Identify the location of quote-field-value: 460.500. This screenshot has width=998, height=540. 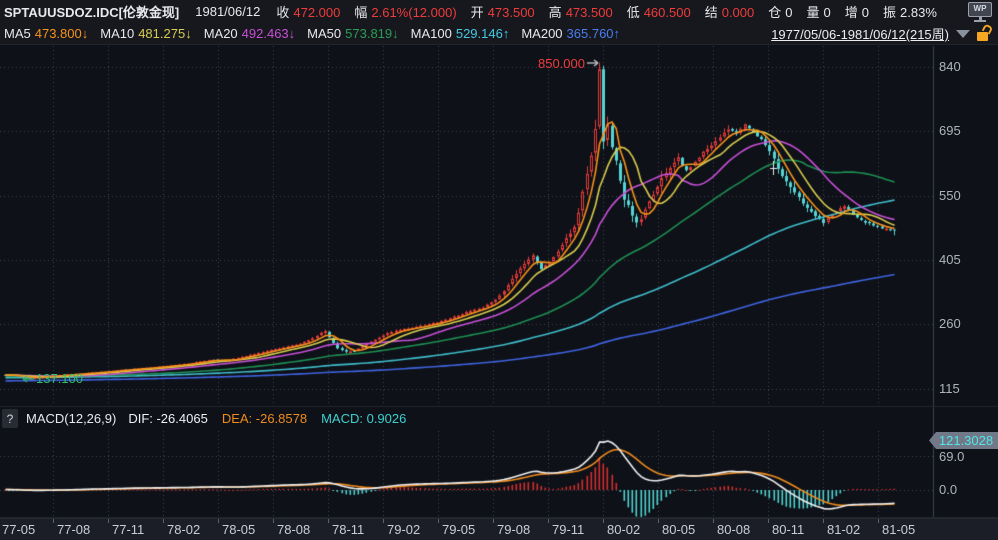
(667, 12).